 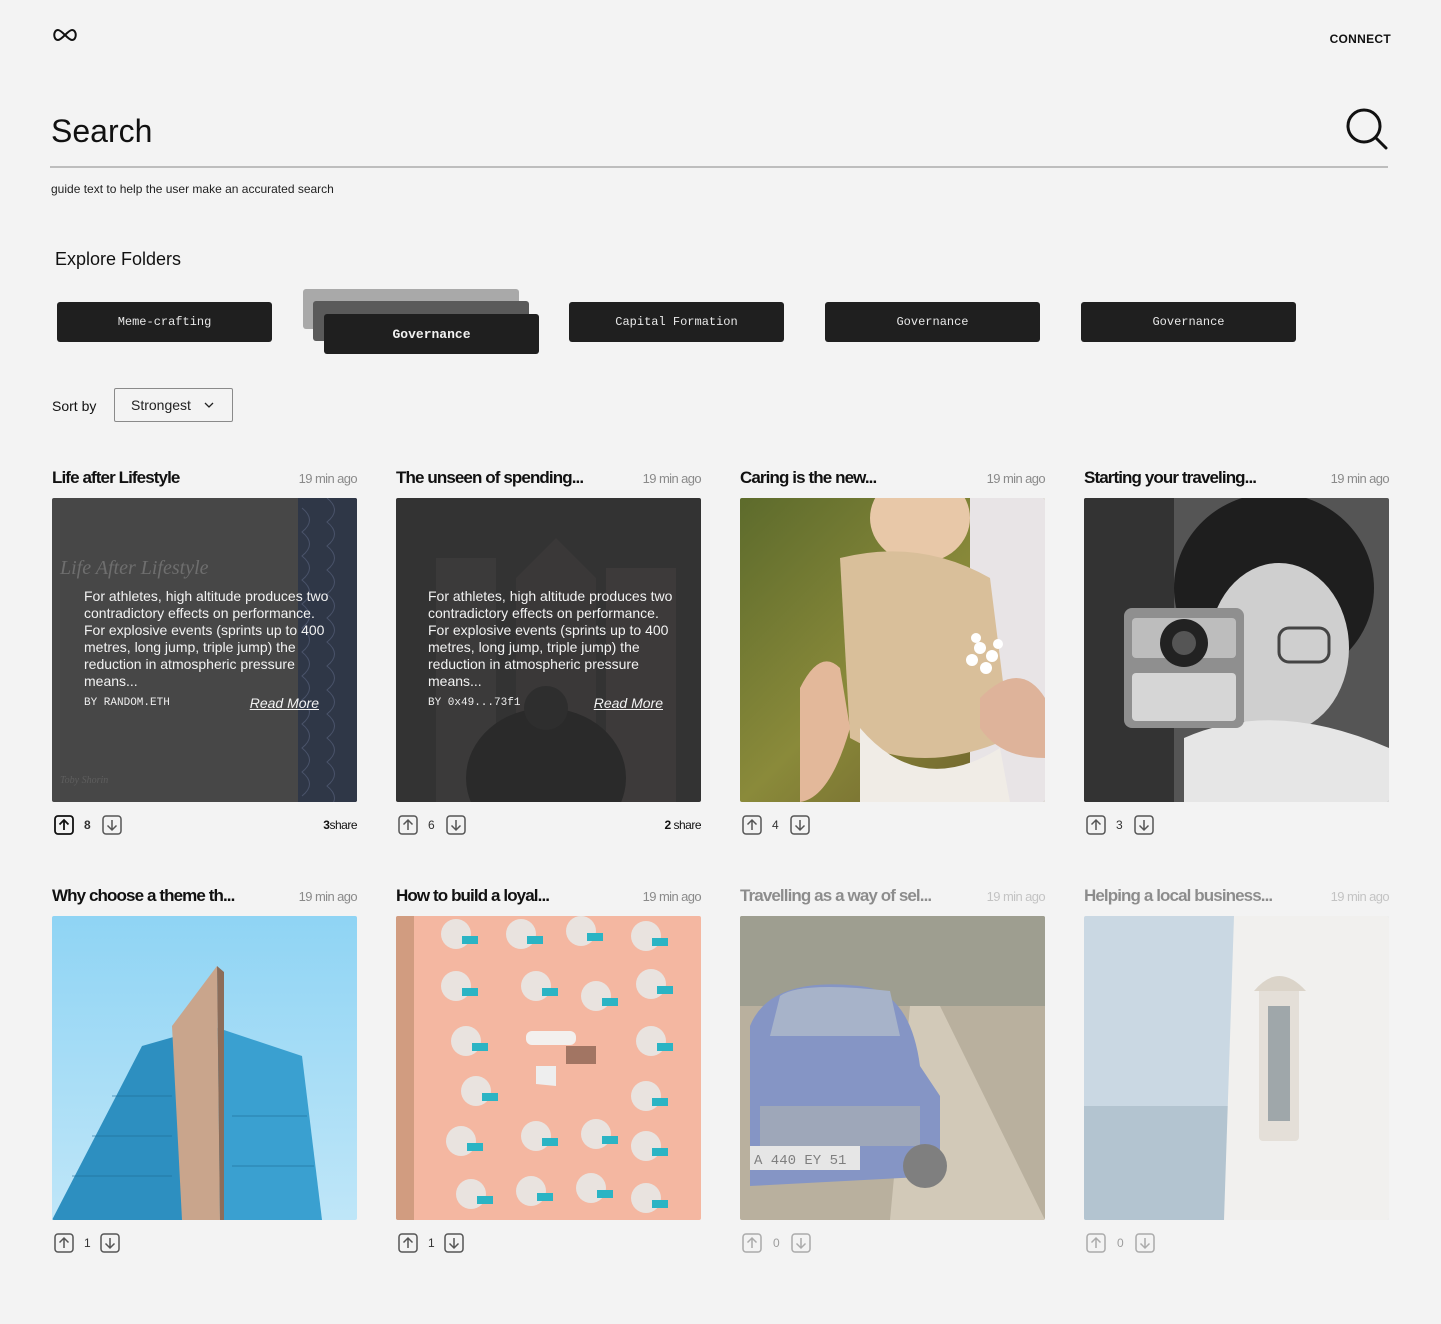 What do you see at coordinates (74, 406) in the screenshot?
I see `sort-label: Sort by` at bounding box center [74, 406].